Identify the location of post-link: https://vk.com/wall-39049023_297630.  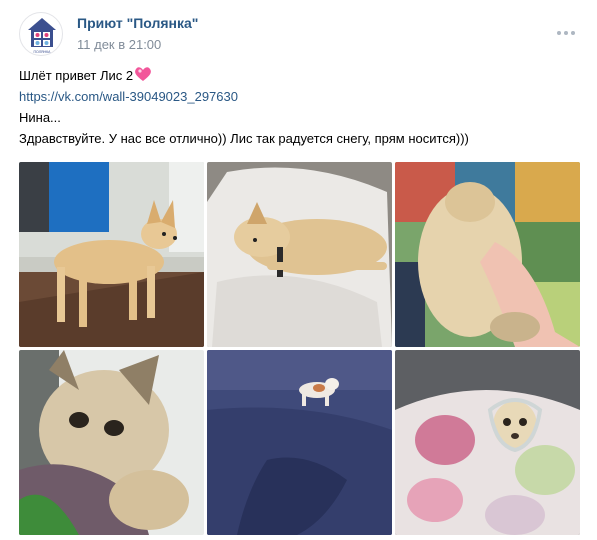
(128, 97).